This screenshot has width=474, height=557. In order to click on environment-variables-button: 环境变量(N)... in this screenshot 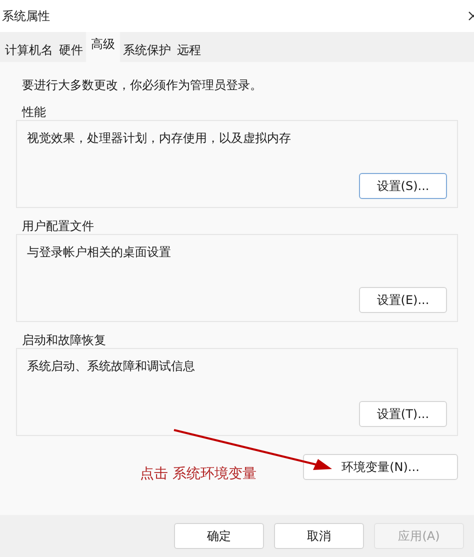, I will do `click(380, 467)`.